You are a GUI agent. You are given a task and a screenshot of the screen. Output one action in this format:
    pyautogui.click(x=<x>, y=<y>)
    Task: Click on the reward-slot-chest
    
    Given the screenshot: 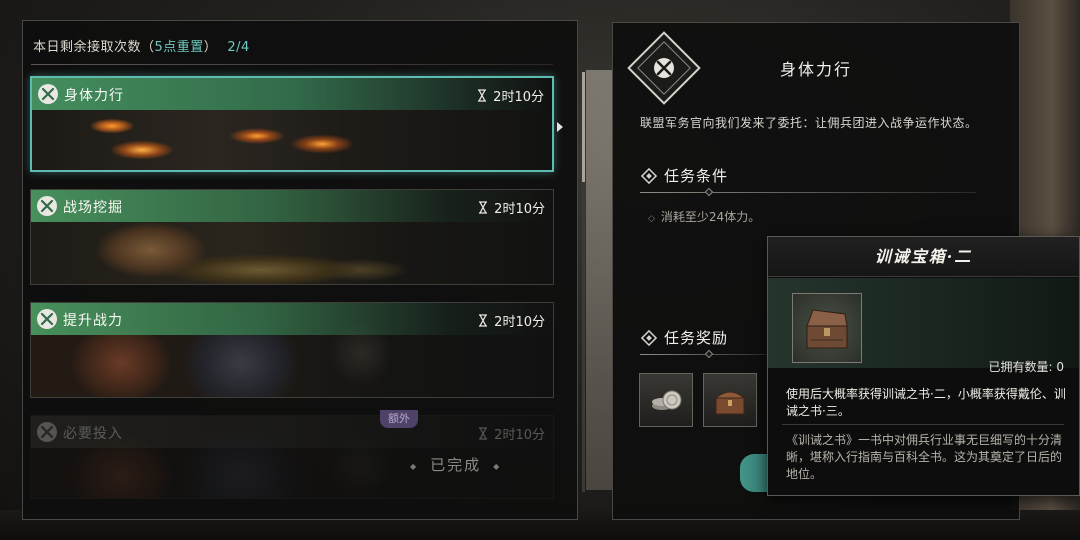 What is the action you would take?
    pyautogui.click(x=730, y=400)
    